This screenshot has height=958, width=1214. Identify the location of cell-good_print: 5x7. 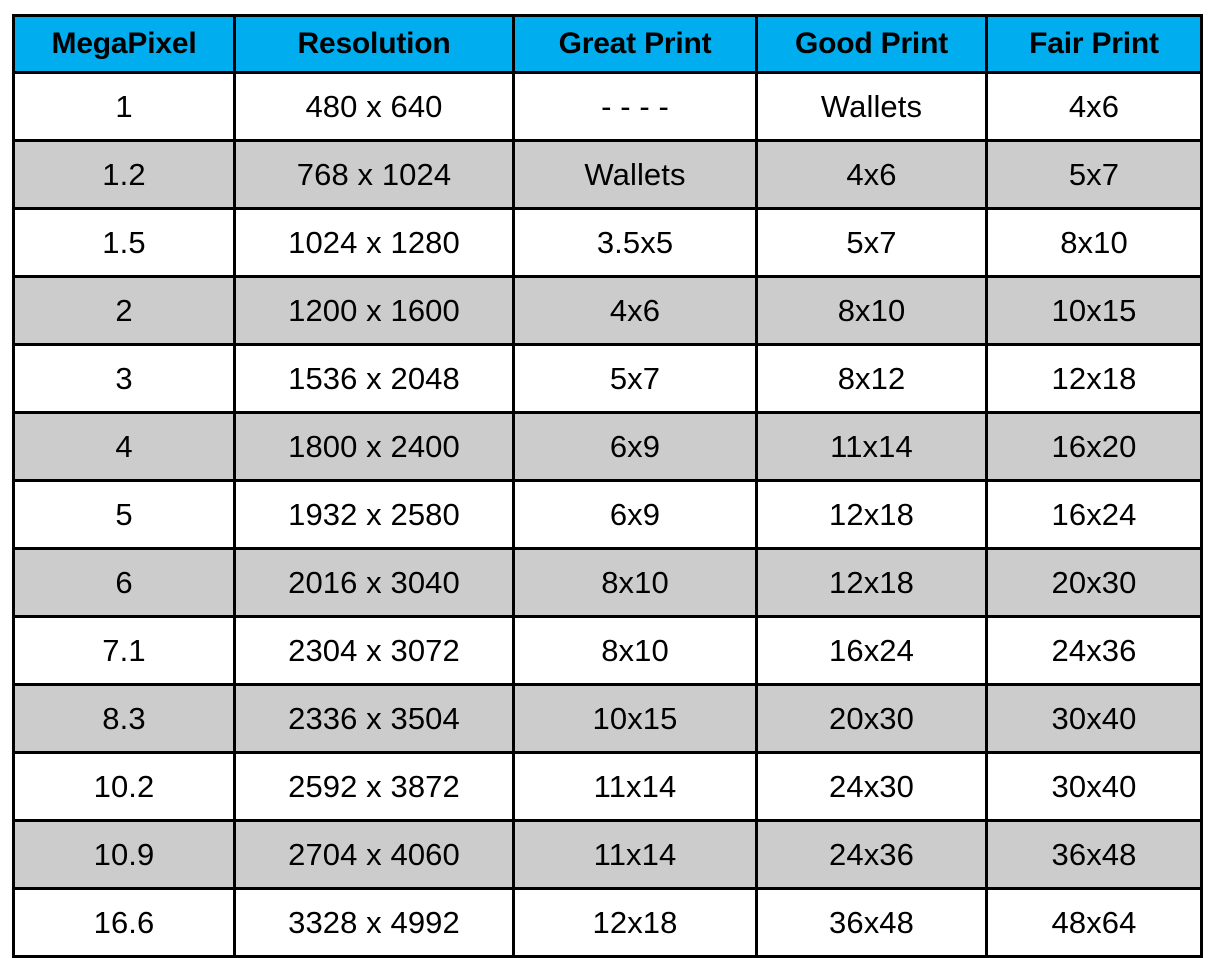
(871, 242).